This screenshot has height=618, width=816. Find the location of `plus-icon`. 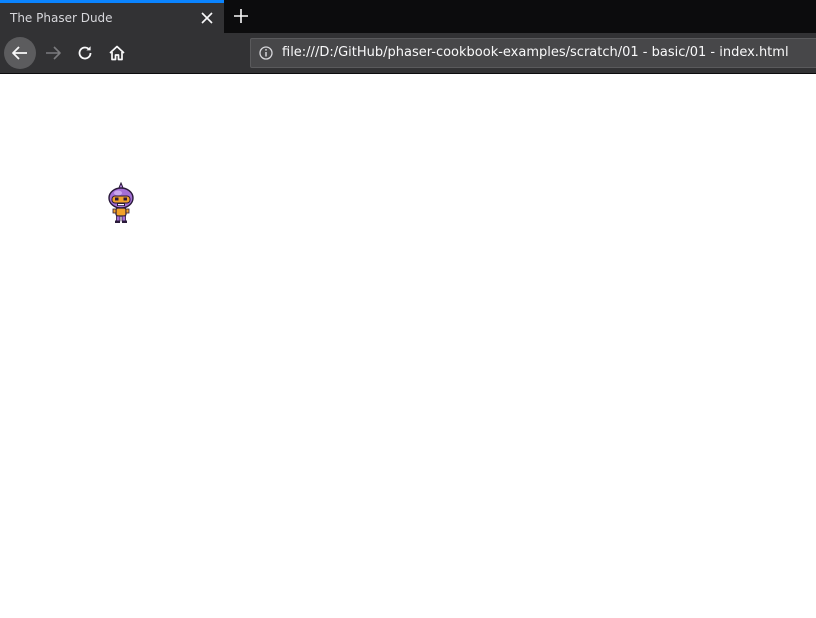

plus-icon is located at coordinates (241, 16).